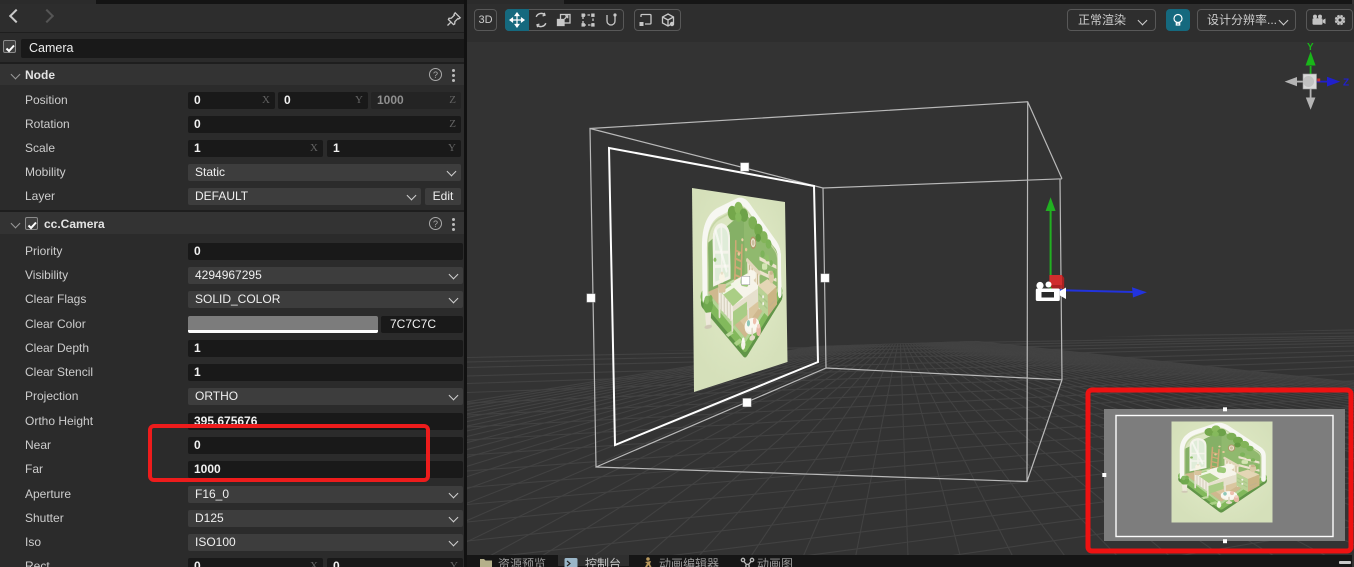 The width and height of the screenshot is (1354, 567). I want to click on svg-text: Z, so click(1346, 83).